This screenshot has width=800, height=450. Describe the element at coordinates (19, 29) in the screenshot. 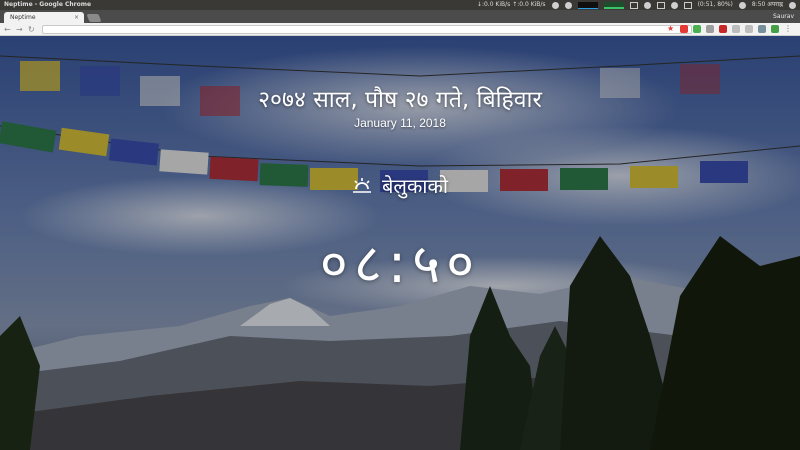

I see `forward-icon: →` at that location.